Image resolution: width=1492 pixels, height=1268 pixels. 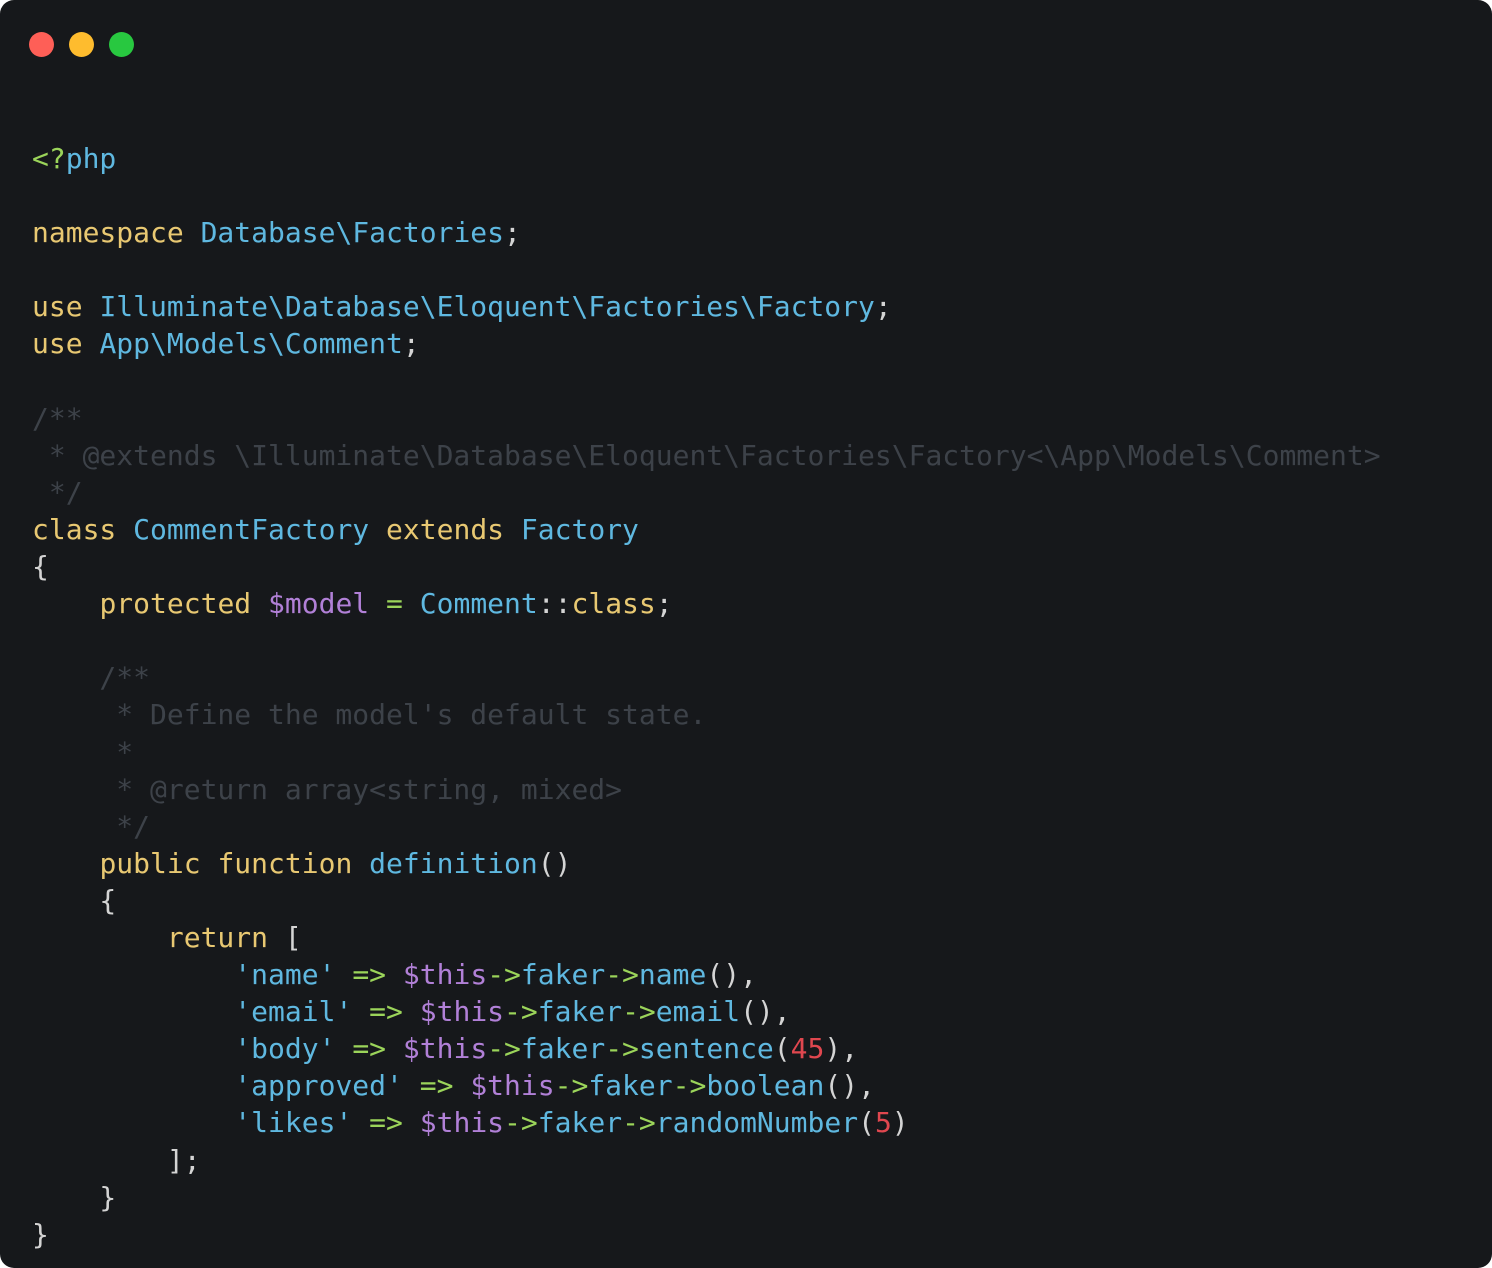 What do you see at coordinates (706, 566) in the screenshot?
I see `code-line: {` at bounding box center [706, 566].